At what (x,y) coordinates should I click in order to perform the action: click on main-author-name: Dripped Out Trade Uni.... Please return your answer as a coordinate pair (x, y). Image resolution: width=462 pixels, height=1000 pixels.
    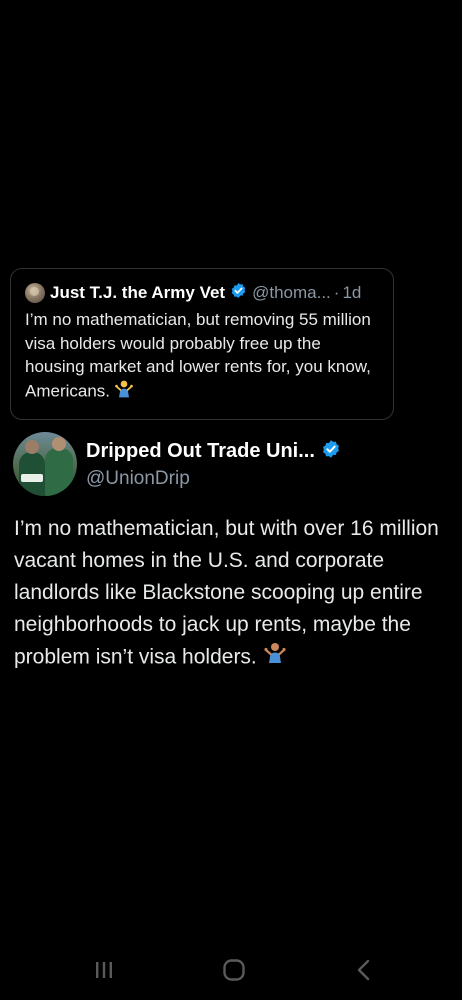
    Looking at the image, I should click on (200, 451).